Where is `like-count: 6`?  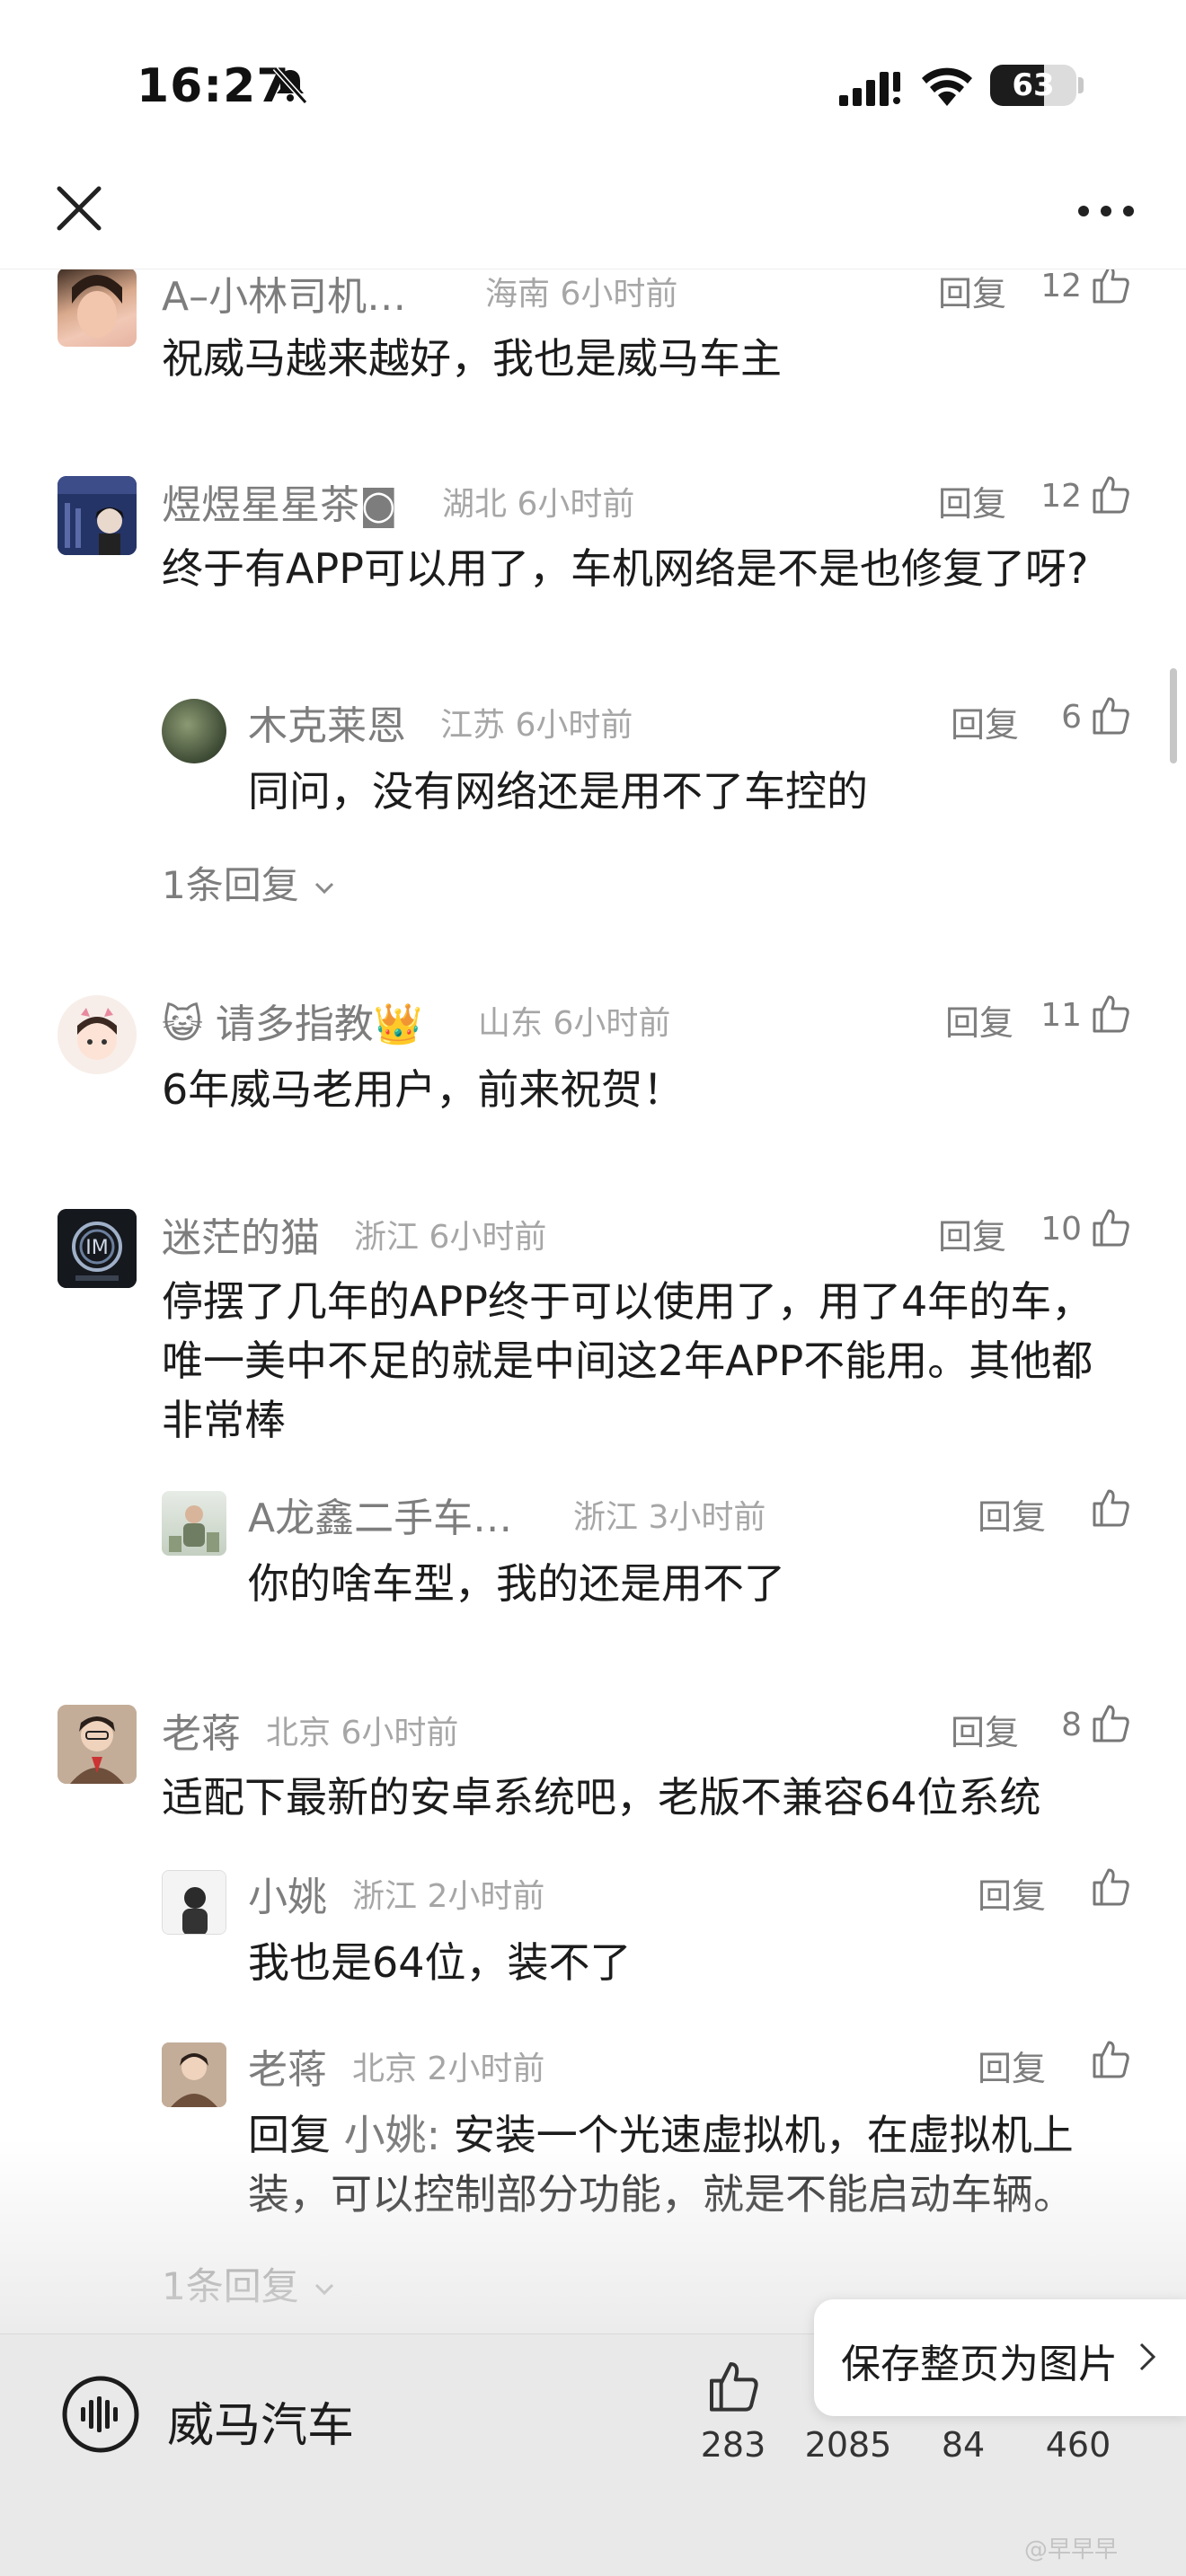
like-count: 6 is located at coordinates (1071, 717).